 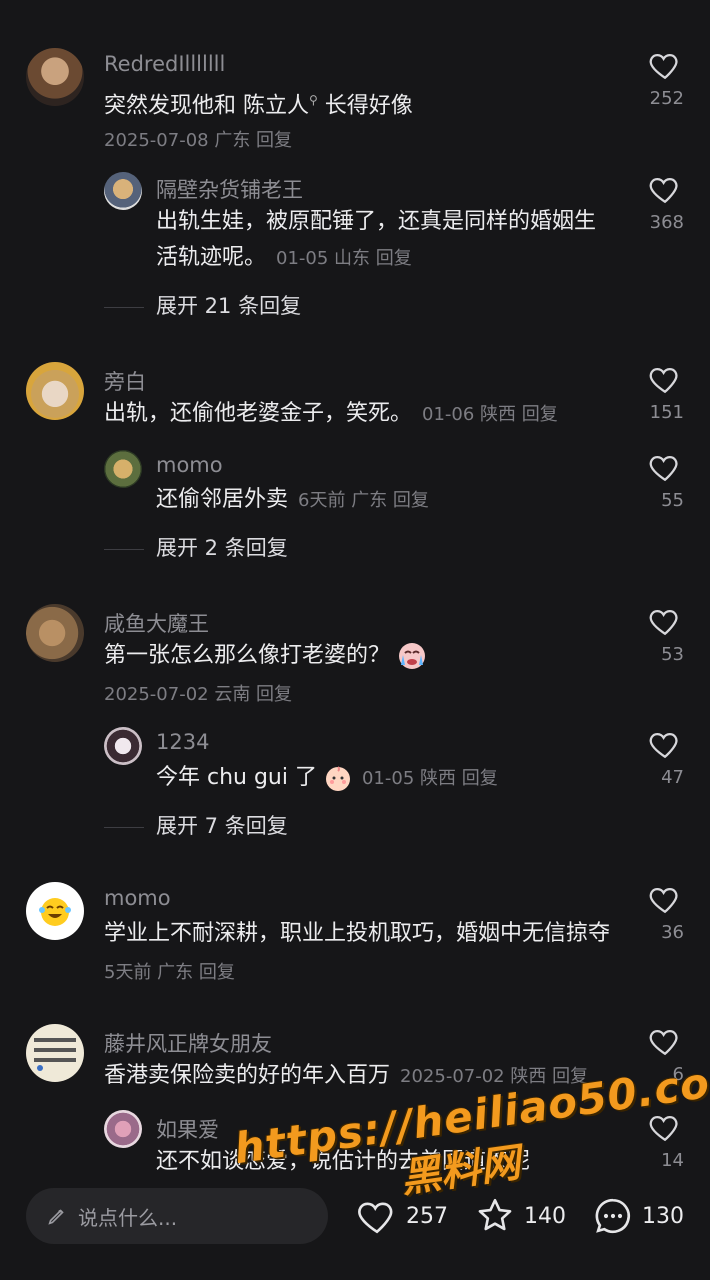 I want to click on like-count: 368, so click(x=666, y=222).